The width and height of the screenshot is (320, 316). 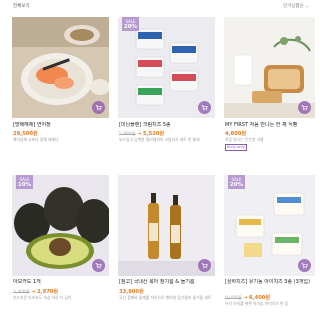 What do you see at coordinates (159, 139) in the screenshot?
I see `product-desc: 부드럽고 담백한 필라델피아 크림치즈 세트 한 통에` at bounding box center [159, 139].